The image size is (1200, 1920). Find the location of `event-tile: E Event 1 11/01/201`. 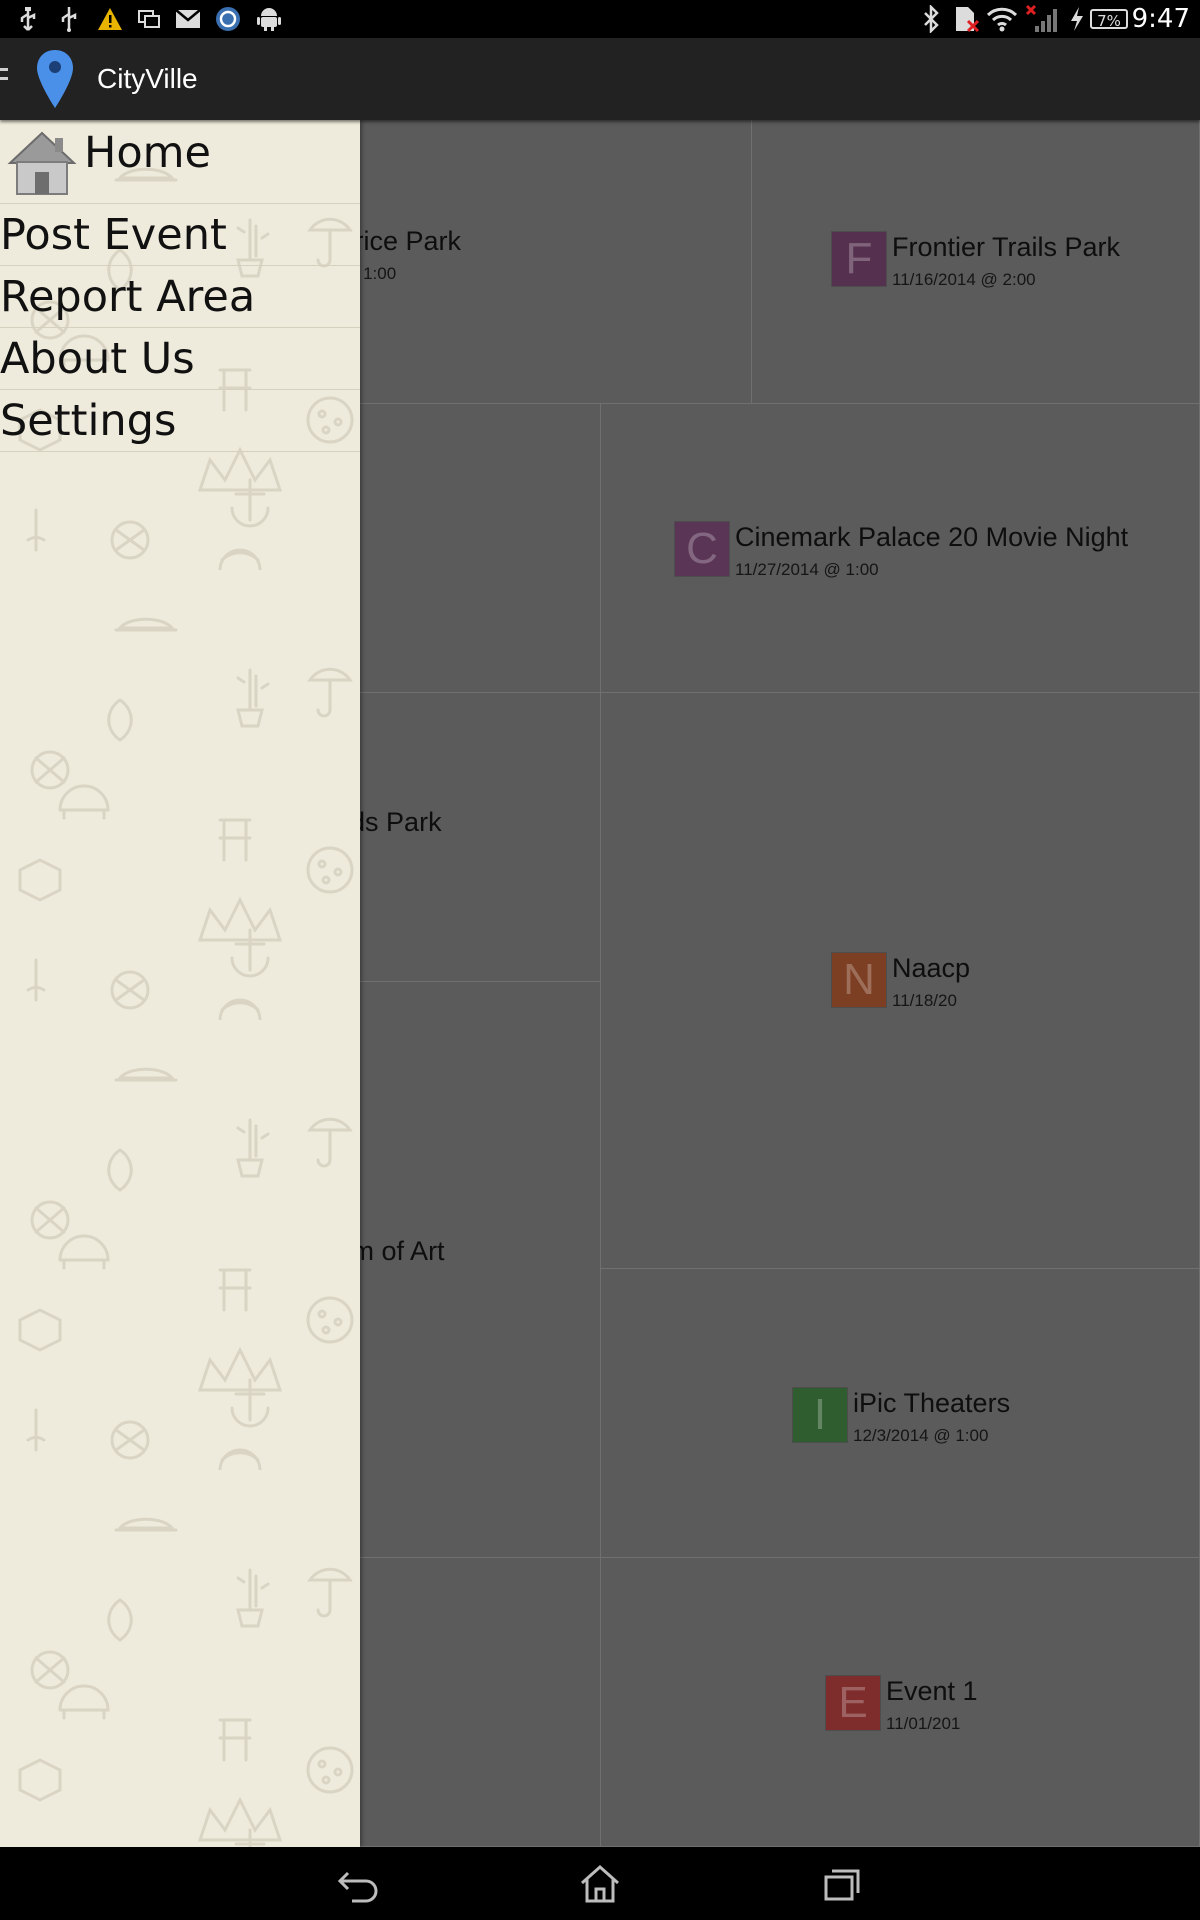

event-tile: E Event 1 11/01/201 is located at coordinates (900, 1702).